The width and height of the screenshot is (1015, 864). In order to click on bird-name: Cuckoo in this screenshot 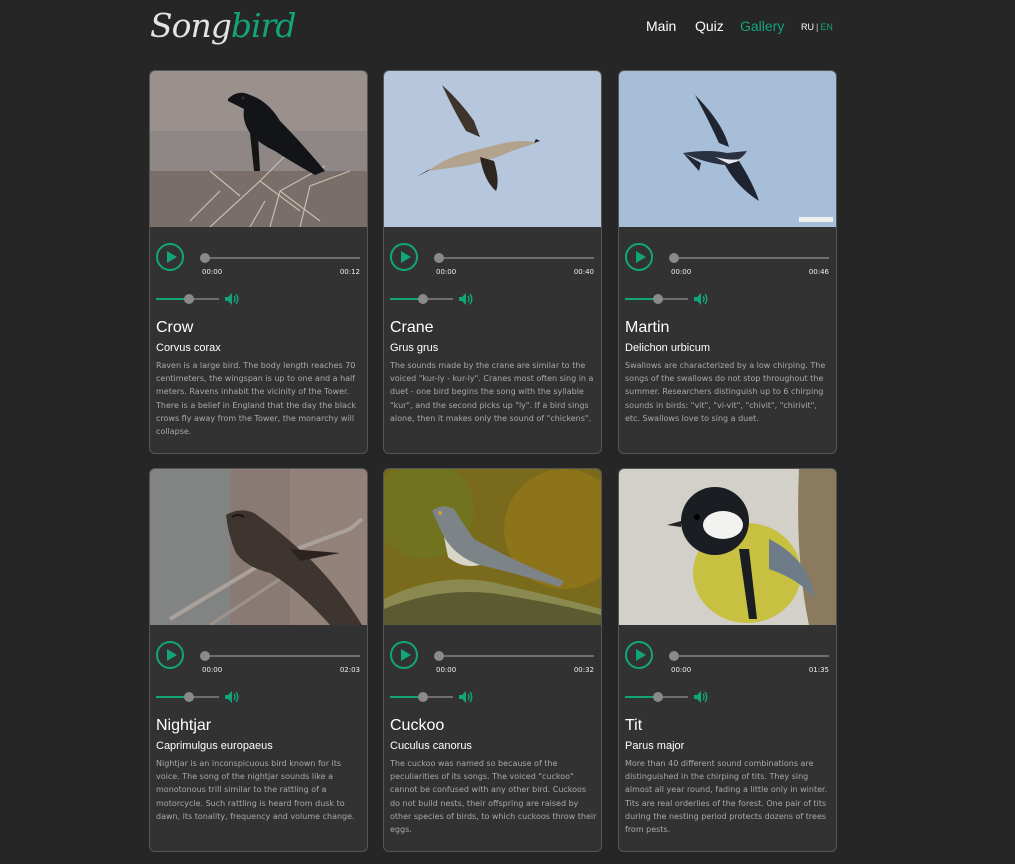, I will do `click(417, 725)`.